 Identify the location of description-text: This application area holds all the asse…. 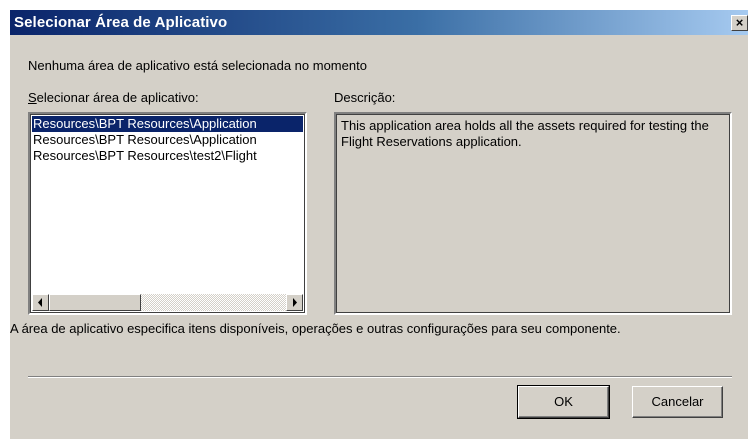
(525, 133).